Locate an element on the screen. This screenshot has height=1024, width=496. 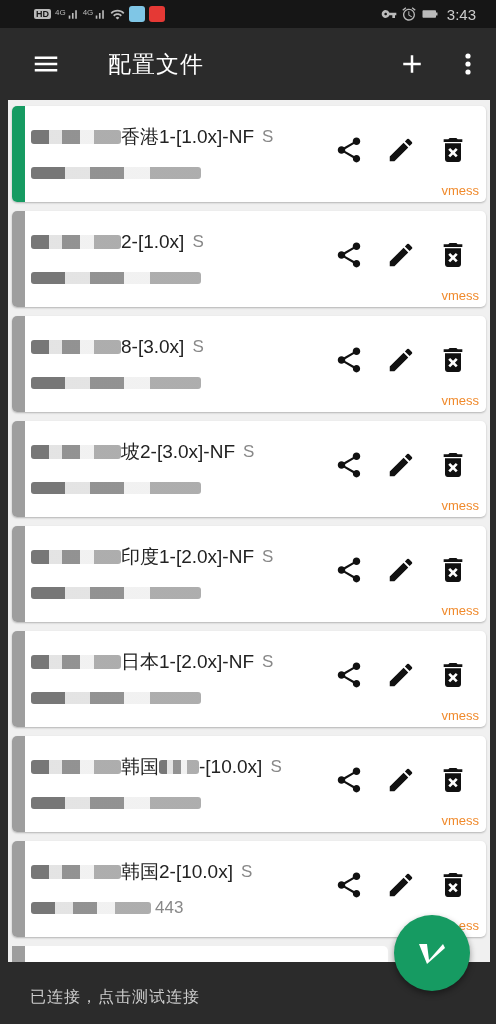
more-icon is located at coordinates (468, 64).